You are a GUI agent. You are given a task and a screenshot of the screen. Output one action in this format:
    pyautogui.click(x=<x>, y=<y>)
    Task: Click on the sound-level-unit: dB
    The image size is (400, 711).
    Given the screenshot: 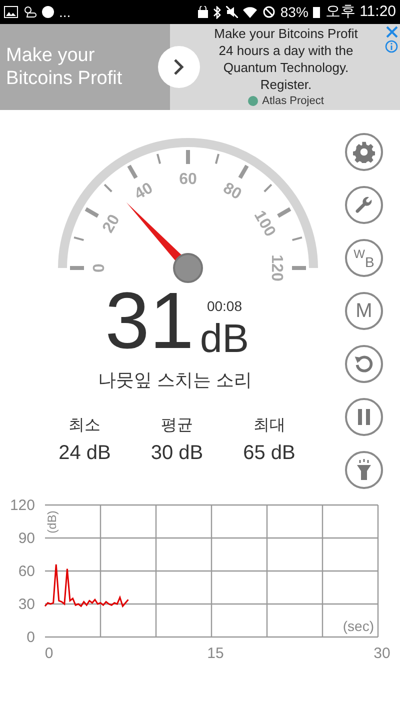 What is the action you would take?
    pyautogui.click(x=224, y=339)
    